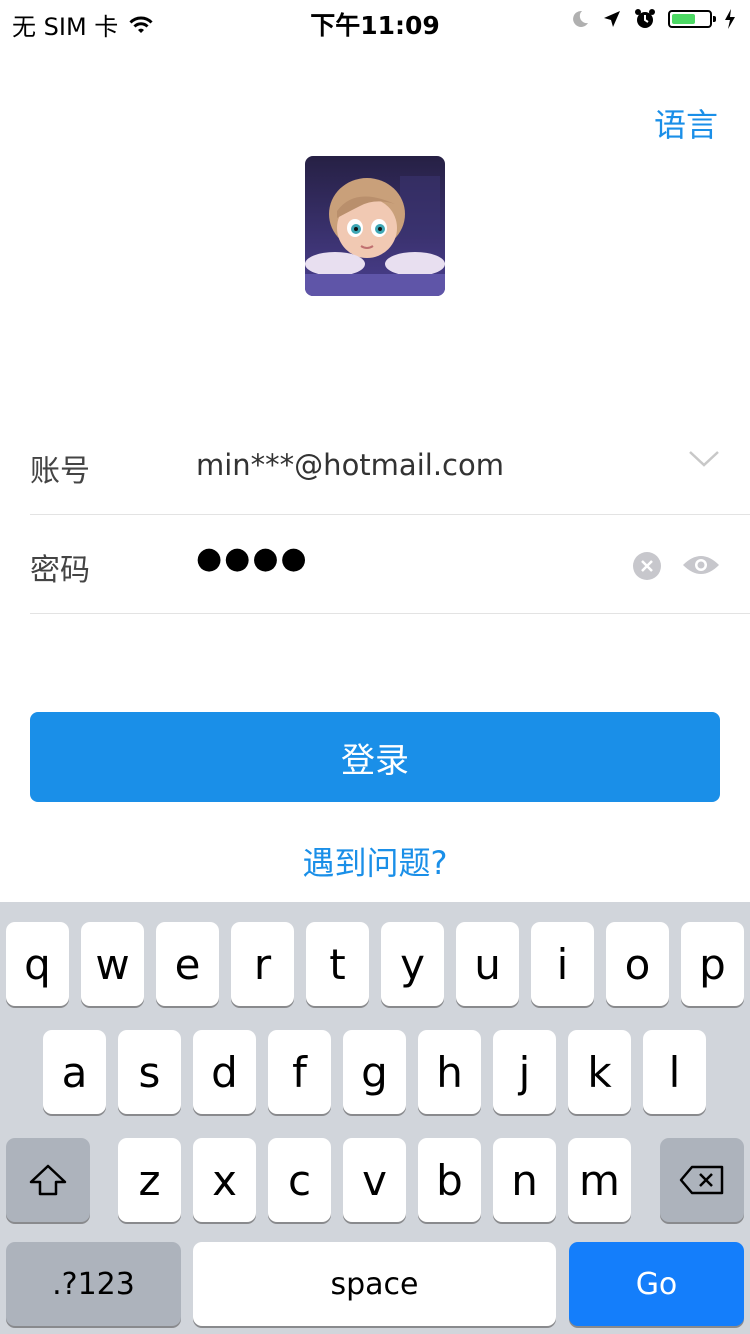 The image size is (750, 1334). I want to click on account-input: min***@hotmail.com, so click(350, 465).